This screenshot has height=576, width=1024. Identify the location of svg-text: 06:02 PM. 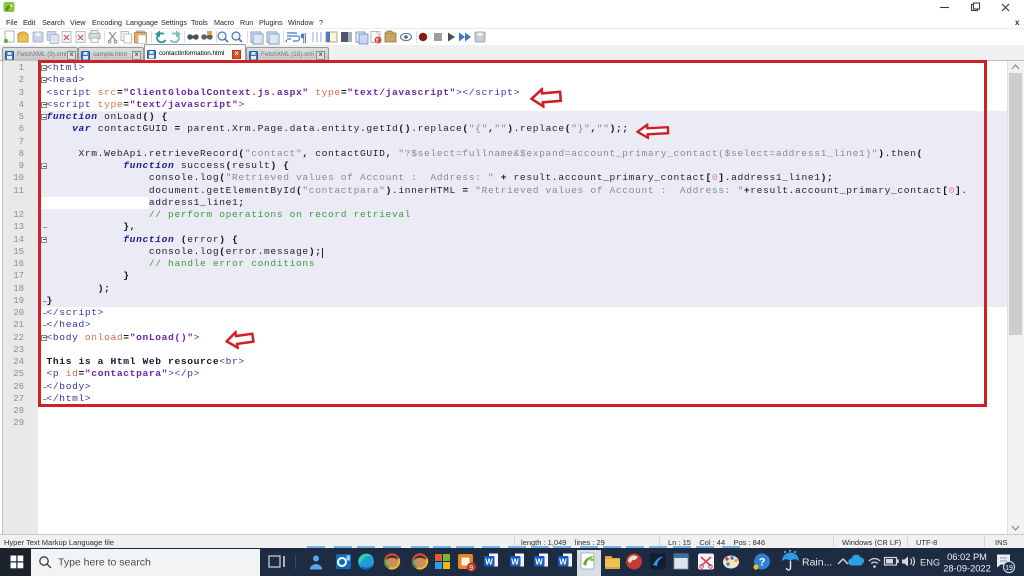
(967, 557).